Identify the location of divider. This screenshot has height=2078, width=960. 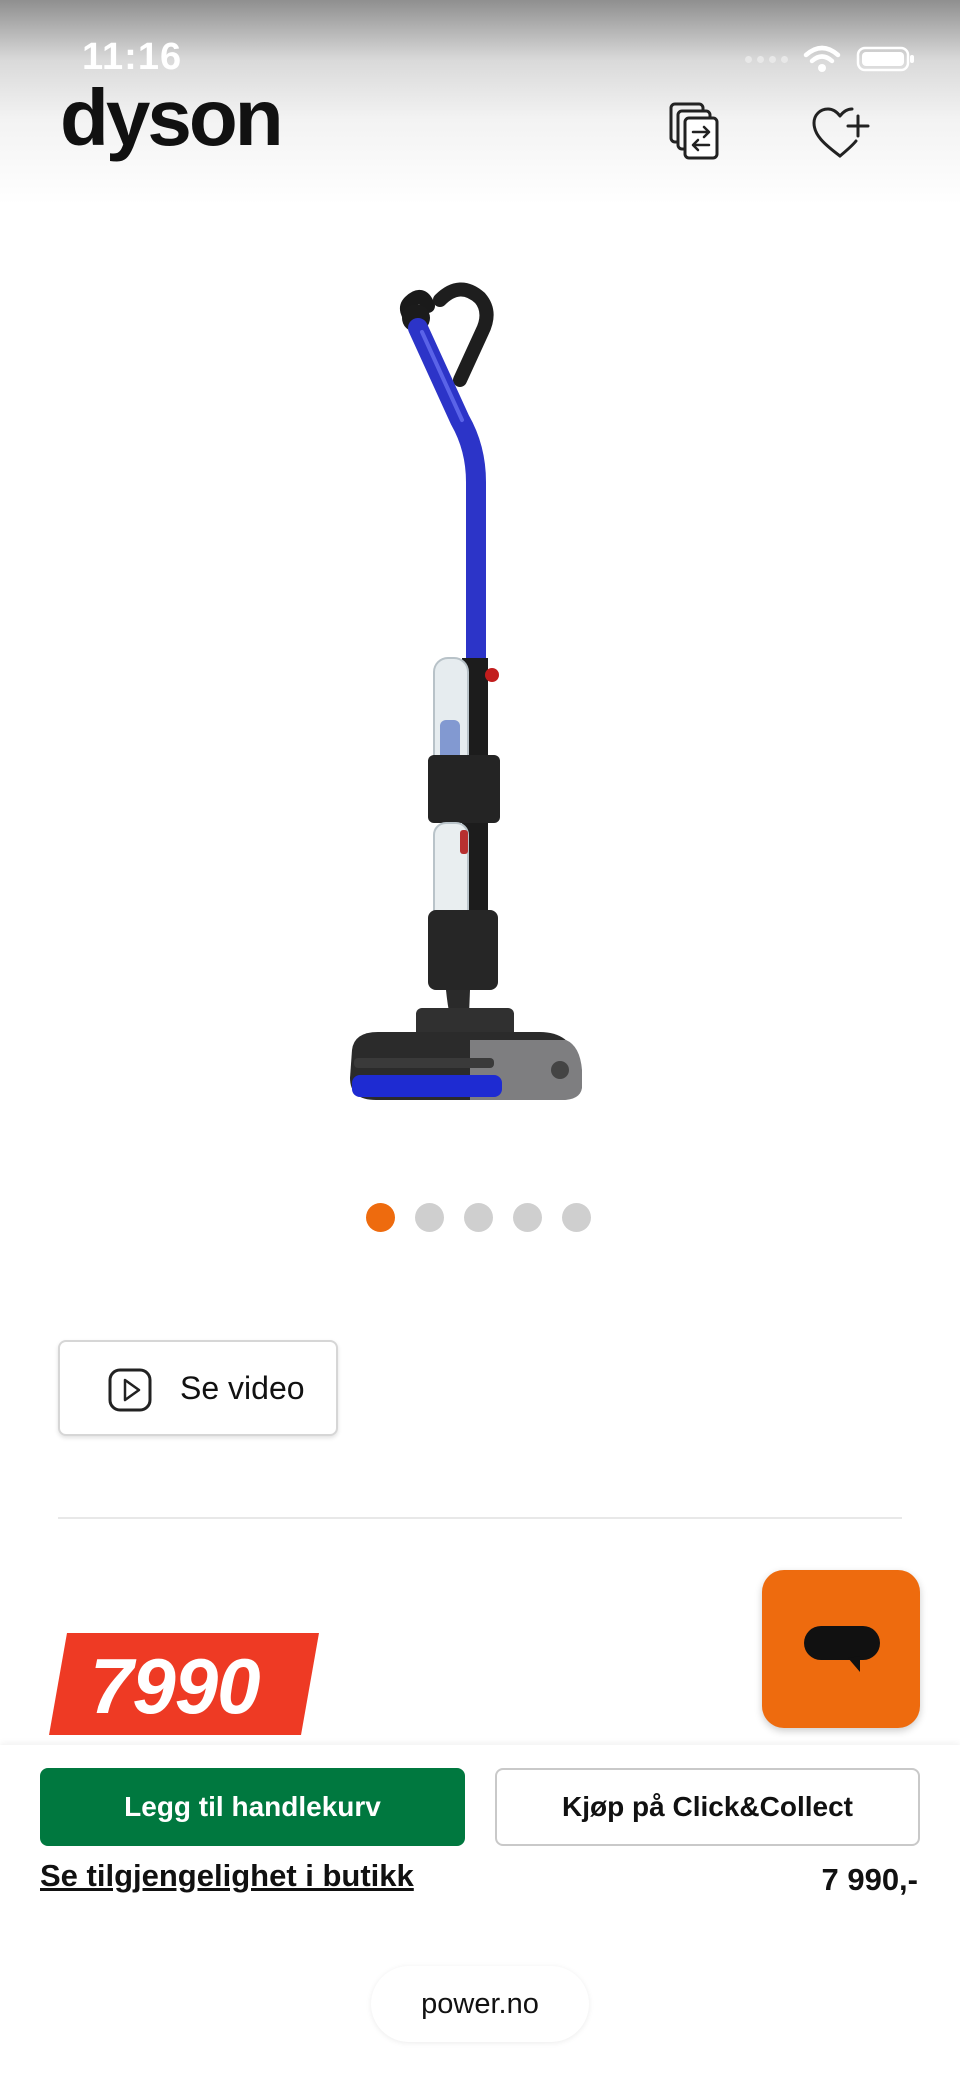
(480, 1518).